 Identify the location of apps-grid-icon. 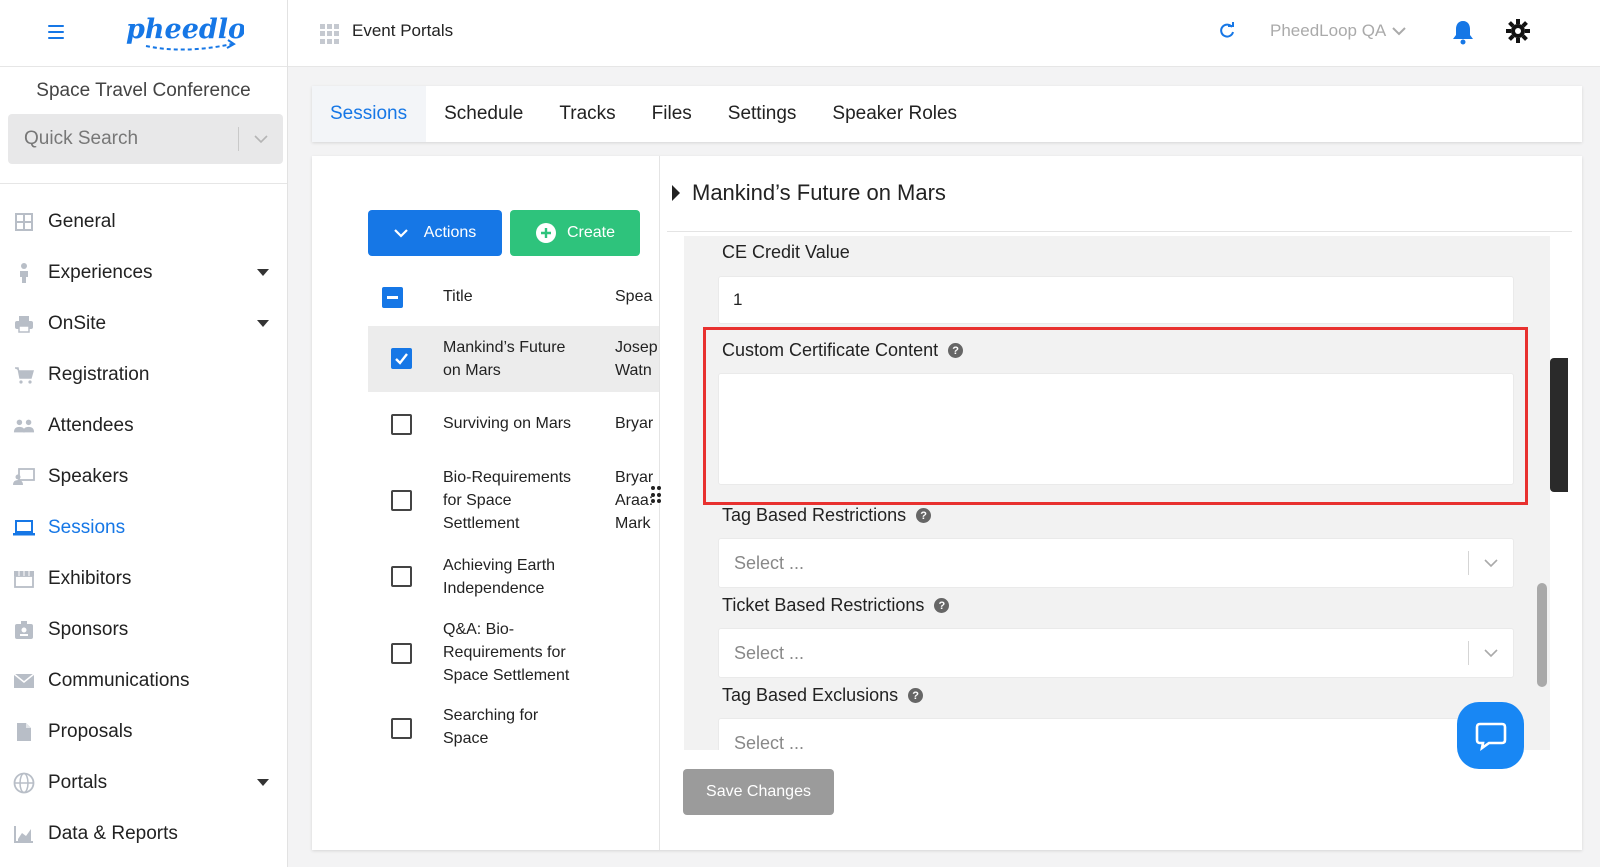
(330, 34).